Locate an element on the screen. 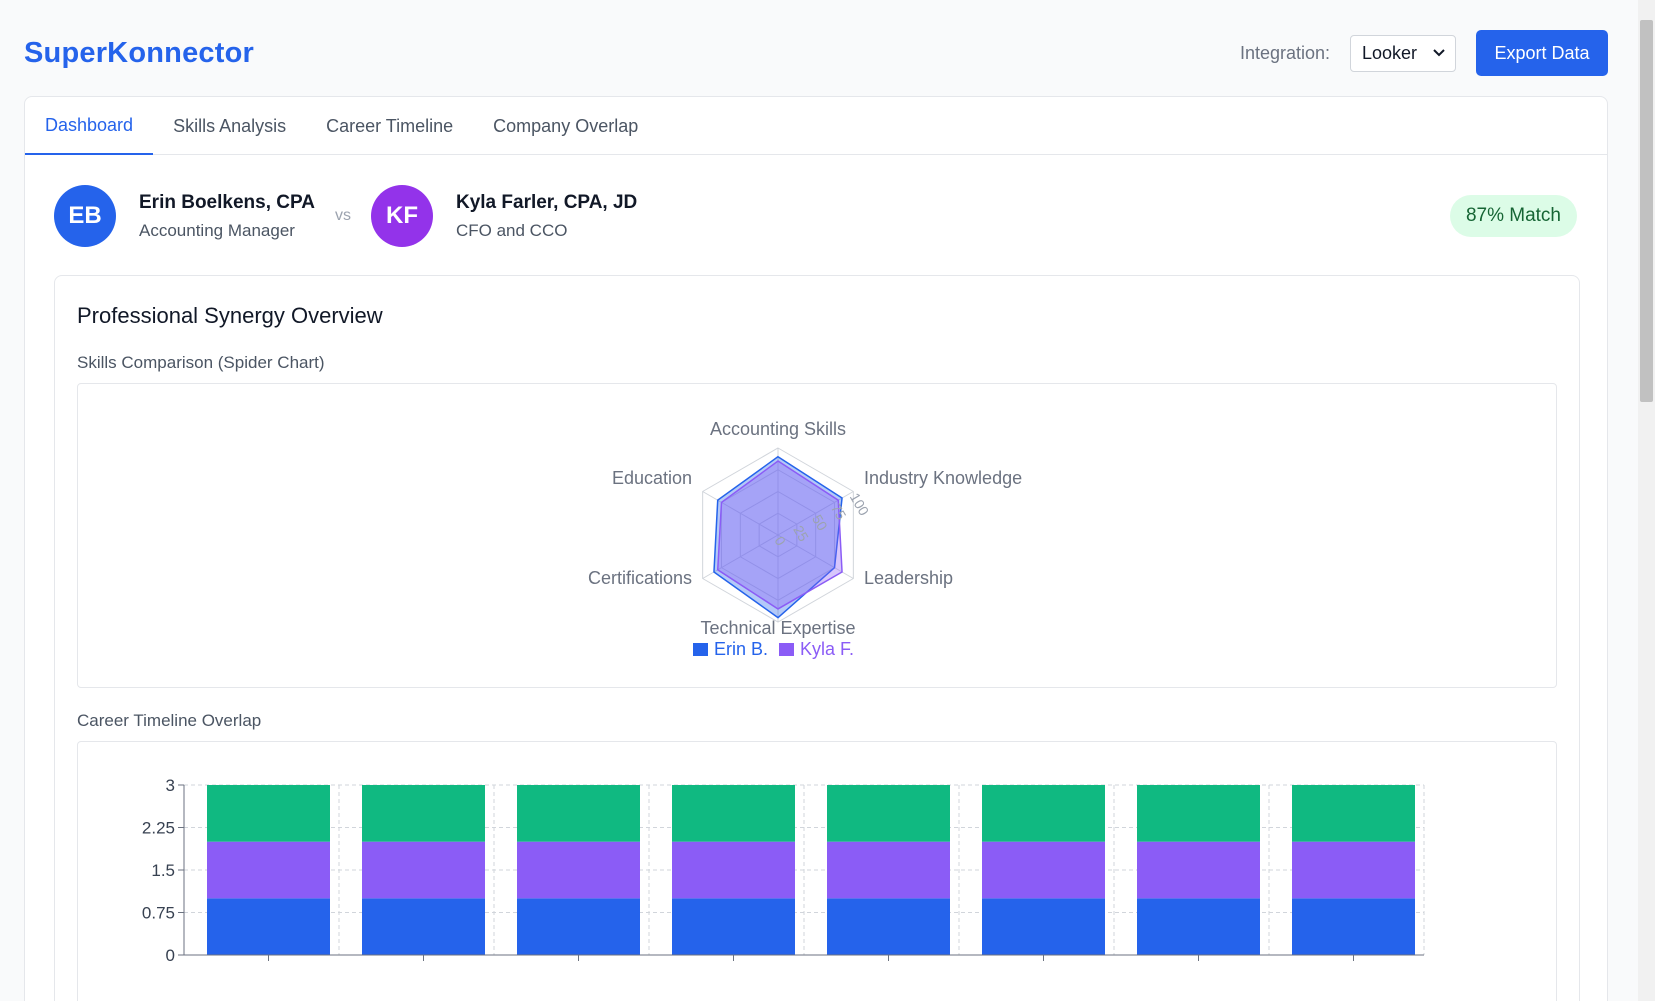 This screenshot has width=1655, height=1001. tab-dashboard: Dashboard is located at coordinates (89, 126).